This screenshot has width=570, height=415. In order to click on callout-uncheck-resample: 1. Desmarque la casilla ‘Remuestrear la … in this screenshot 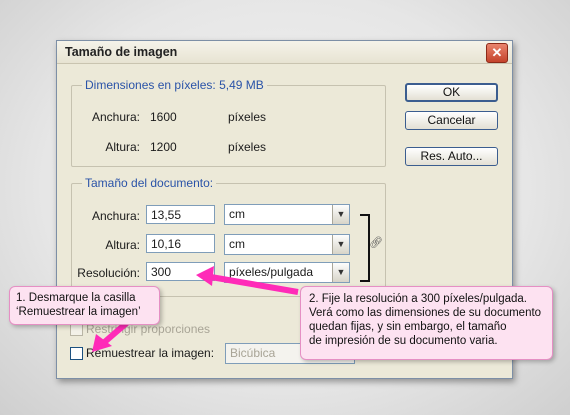, I will do `click(84, 305)`.